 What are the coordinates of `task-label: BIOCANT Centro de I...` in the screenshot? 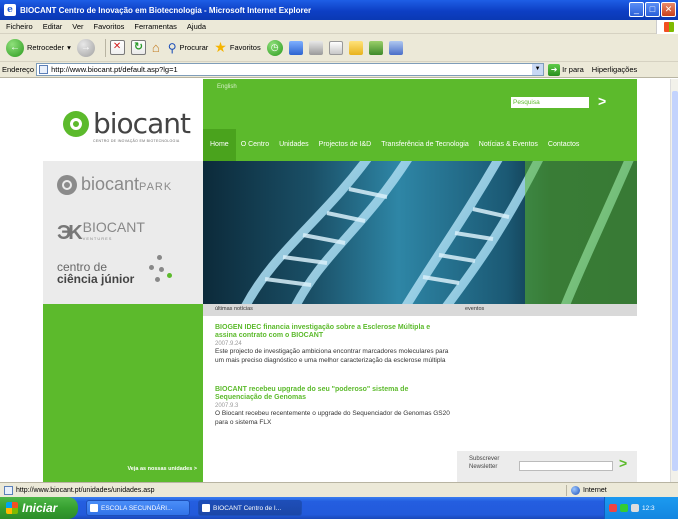 It's located at (247, 508).